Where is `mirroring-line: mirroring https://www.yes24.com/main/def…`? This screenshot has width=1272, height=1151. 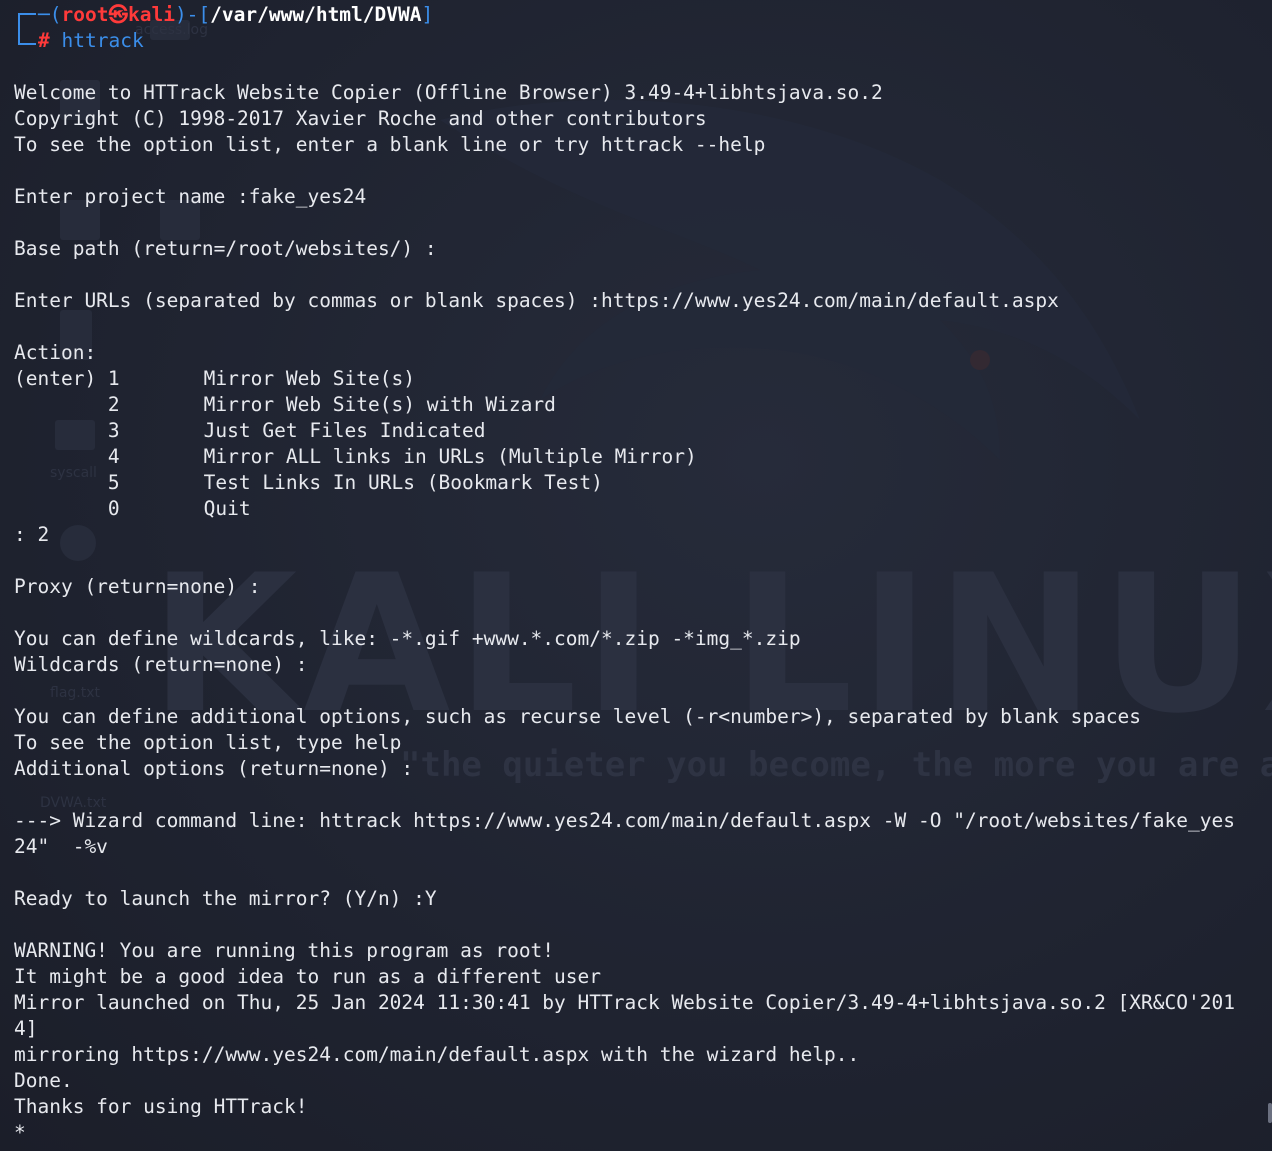 mirroring-line: mirroring https://www.yes24.com/main/def… is located at coordinates (437, 1054).